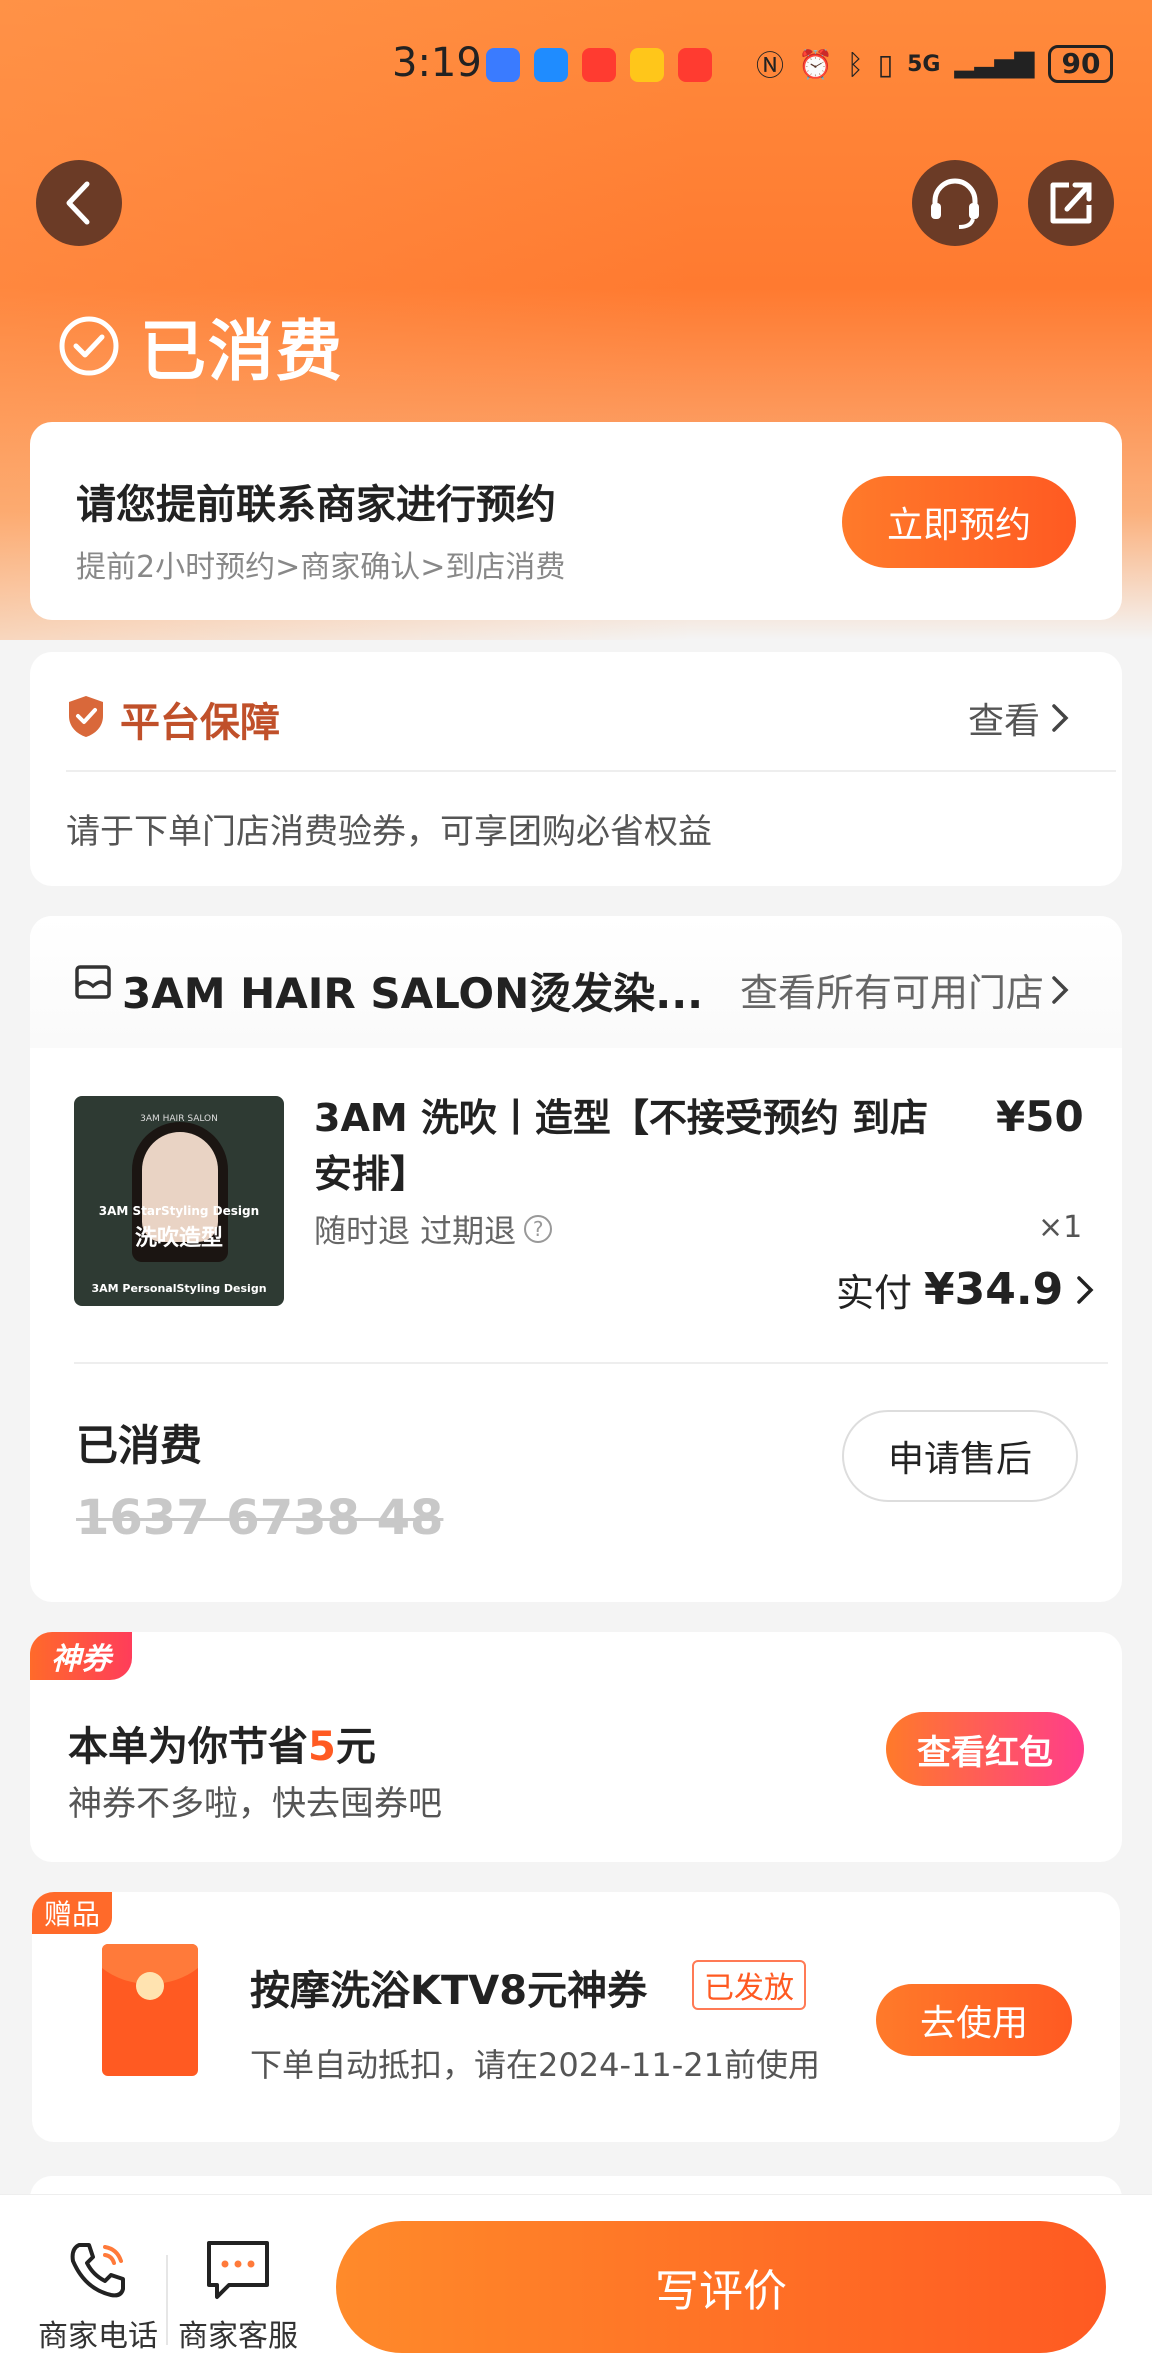 This screenshot has height=2376, width=1152. What do you see at coordinates (1060, 1227) in the screenshot?
I see `product-quantity: ×1` at bounding box center [1060, 1227].